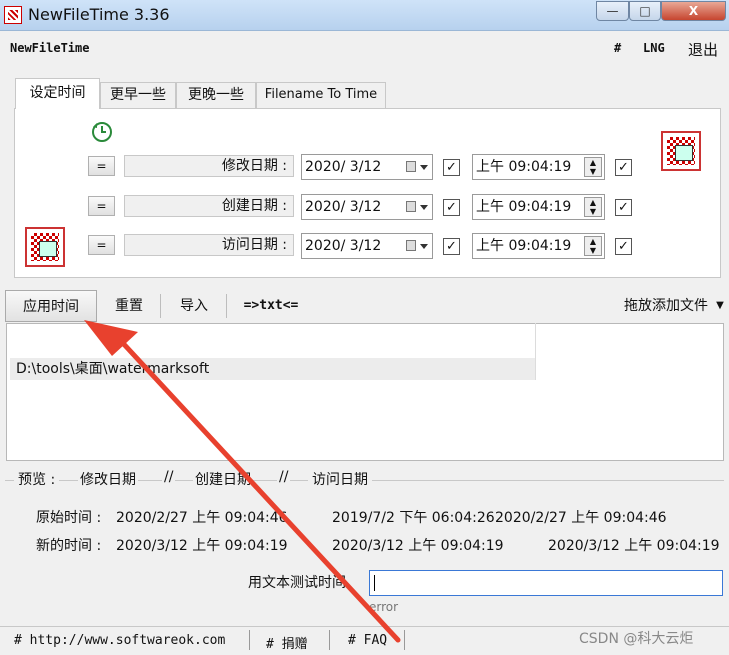  Describe the element at coordinates (37, 479) in the screenshot. I see `preview-title: 预览 :` at that location.